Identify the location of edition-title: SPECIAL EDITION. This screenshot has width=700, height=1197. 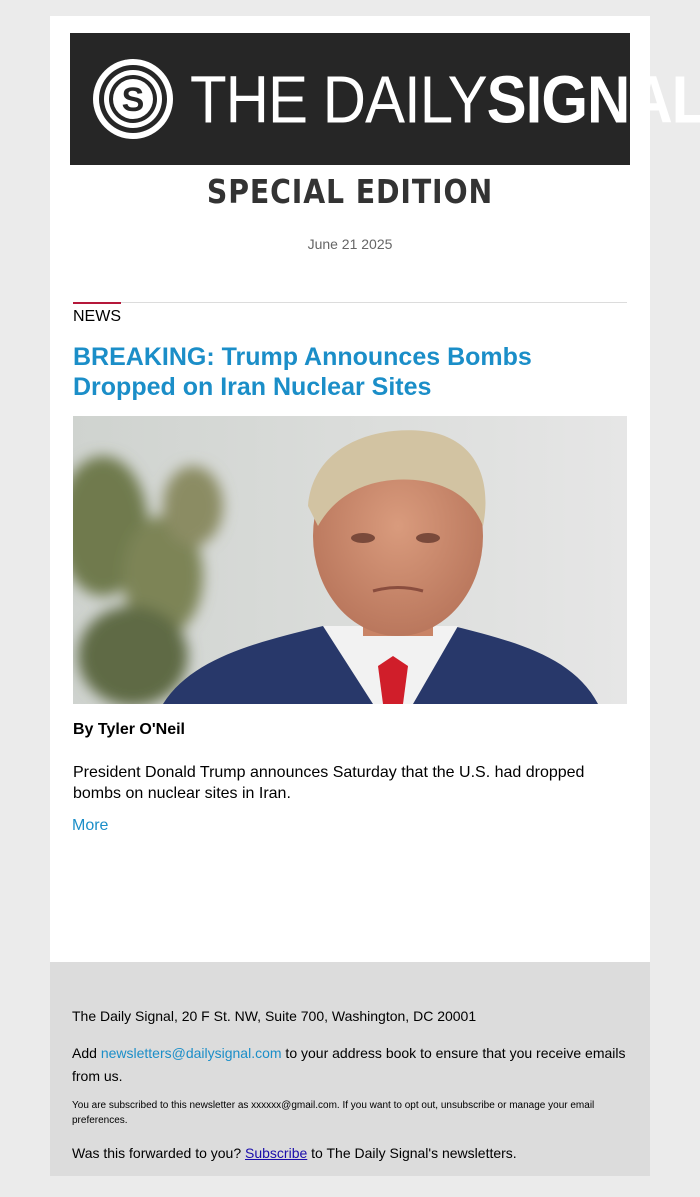
(350, 191).